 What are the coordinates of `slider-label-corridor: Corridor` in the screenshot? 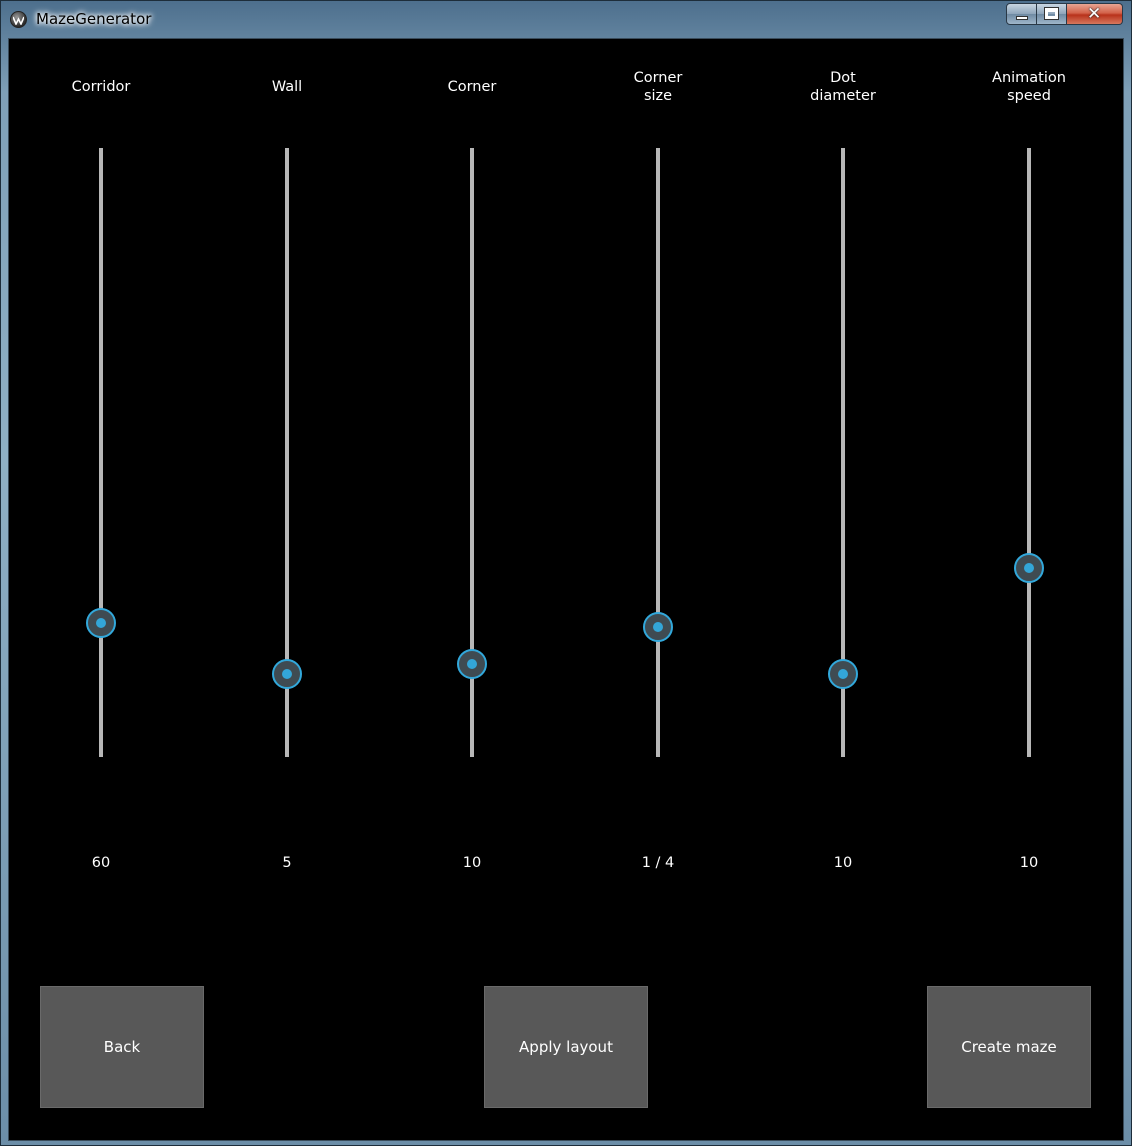 It's located at (101, 87).